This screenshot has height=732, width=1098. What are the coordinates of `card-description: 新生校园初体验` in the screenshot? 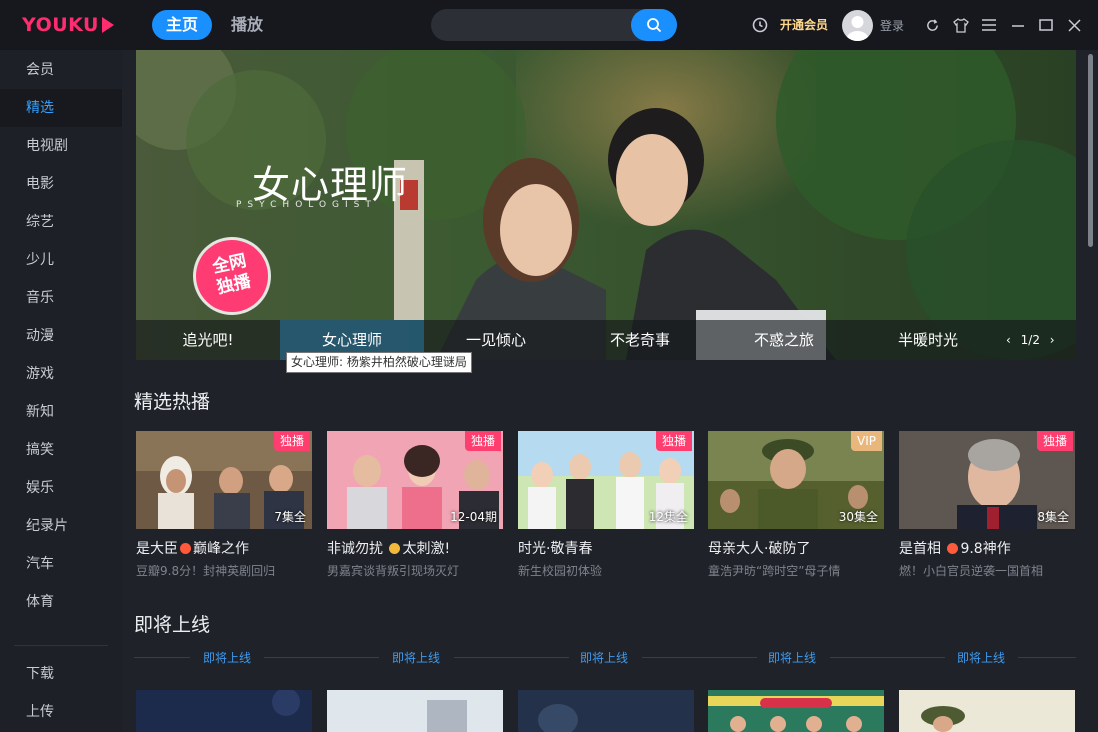 It's located at (560, 571).